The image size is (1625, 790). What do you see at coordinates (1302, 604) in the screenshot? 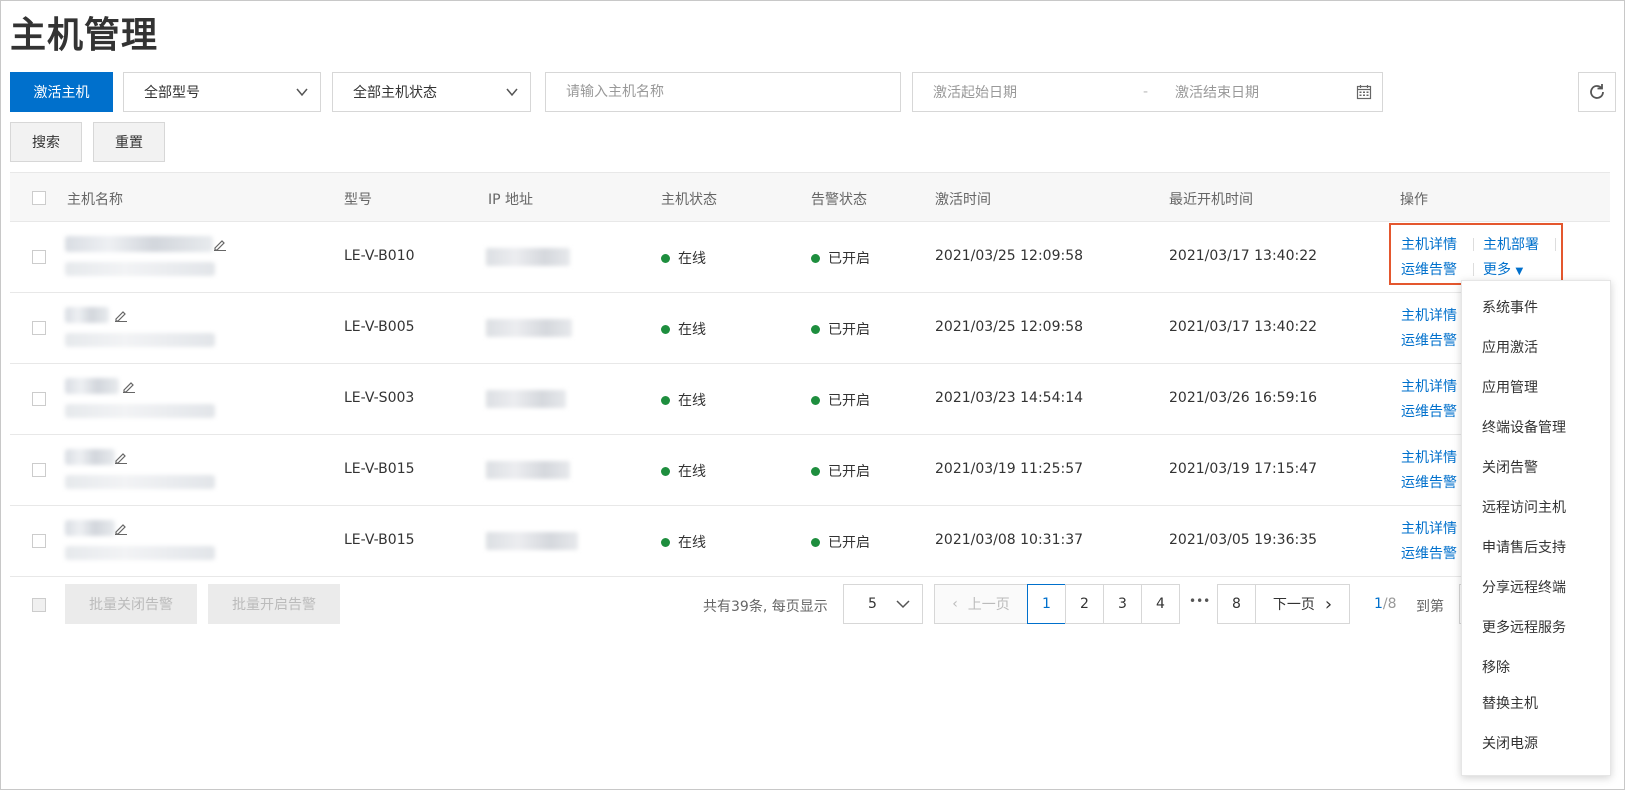
I see `next-page-button: 下一页 ›` at bounding box center [1302, 604].